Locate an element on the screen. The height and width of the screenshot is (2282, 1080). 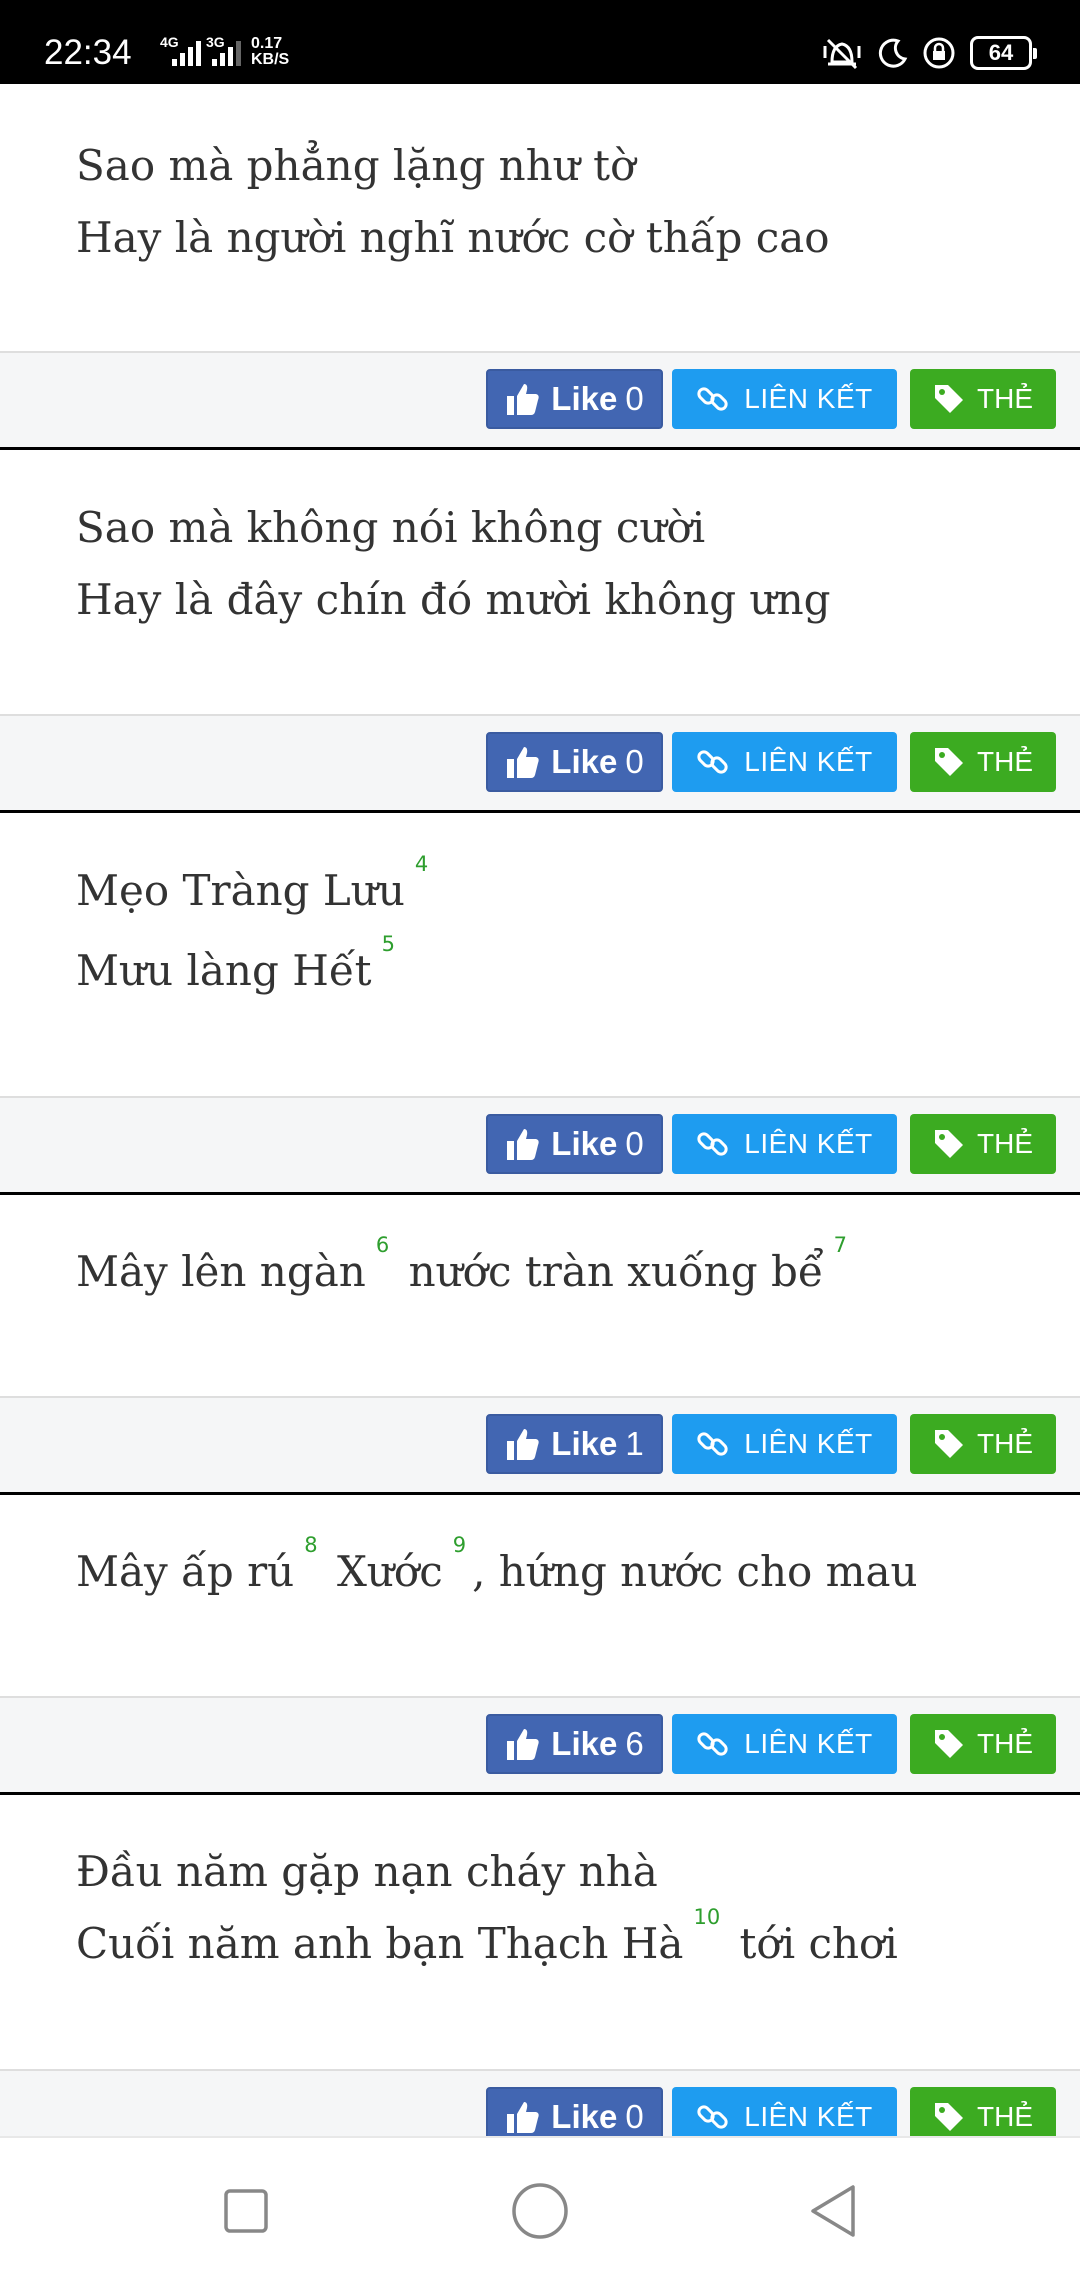
verse-segment: , hứng nước cho mau is located at coordinates (695, 1571).